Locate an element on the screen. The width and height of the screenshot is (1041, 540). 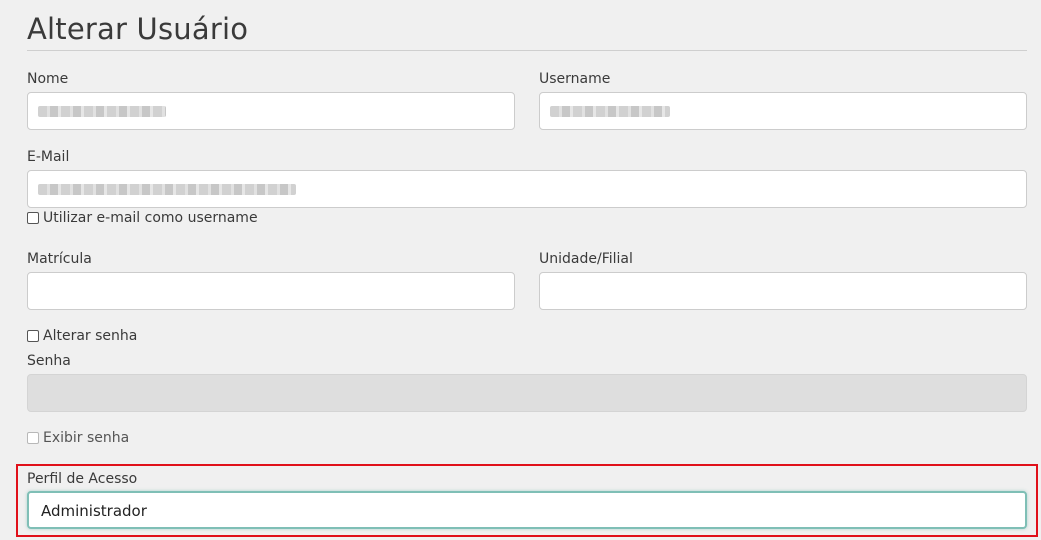
nome-label: Nome is located at coordinates (48, 79).